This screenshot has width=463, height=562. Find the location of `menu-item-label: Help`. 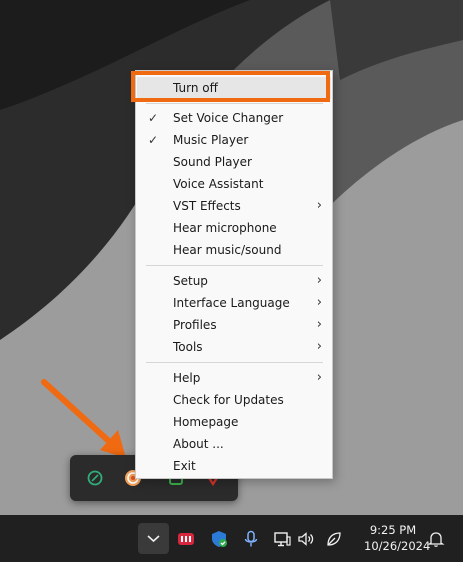

menu-item-label: Help is located at coordinates (187, 378).